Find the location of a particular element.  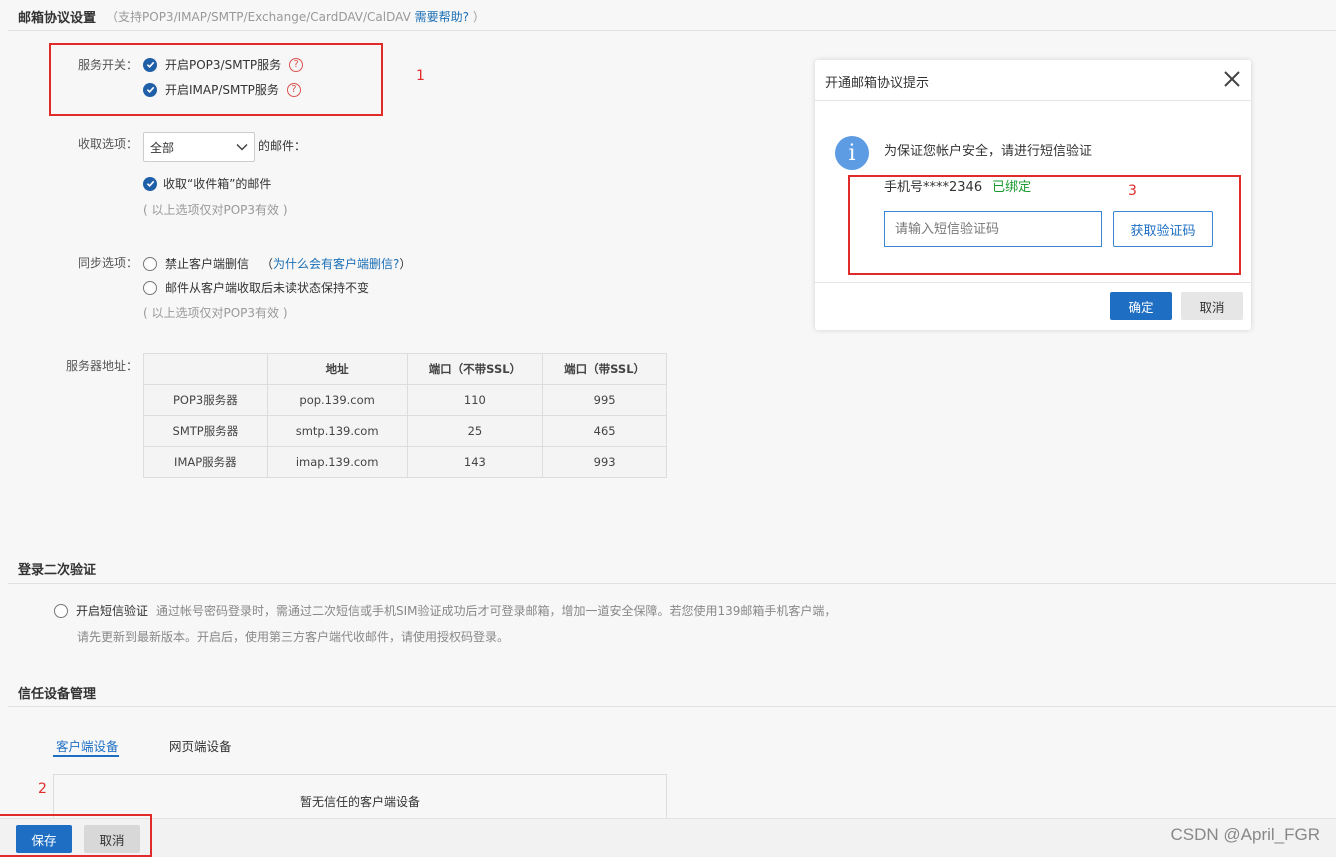

column-header is located at coordinates (205, 369).